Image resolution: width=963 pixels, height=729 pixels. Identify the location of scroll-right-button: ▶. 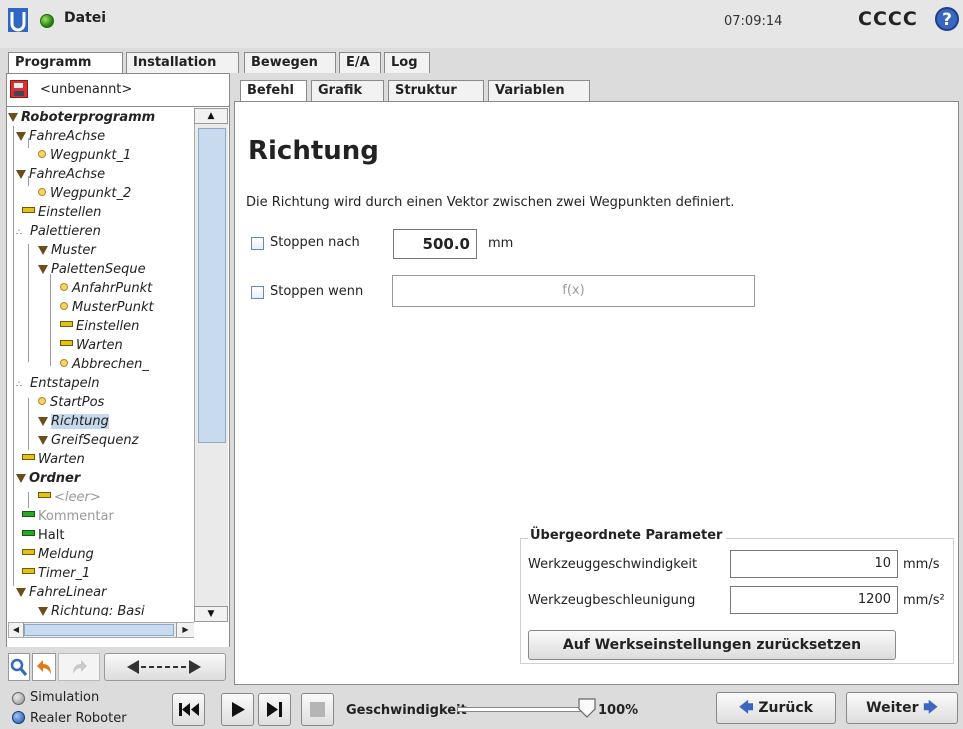
(185, 630).